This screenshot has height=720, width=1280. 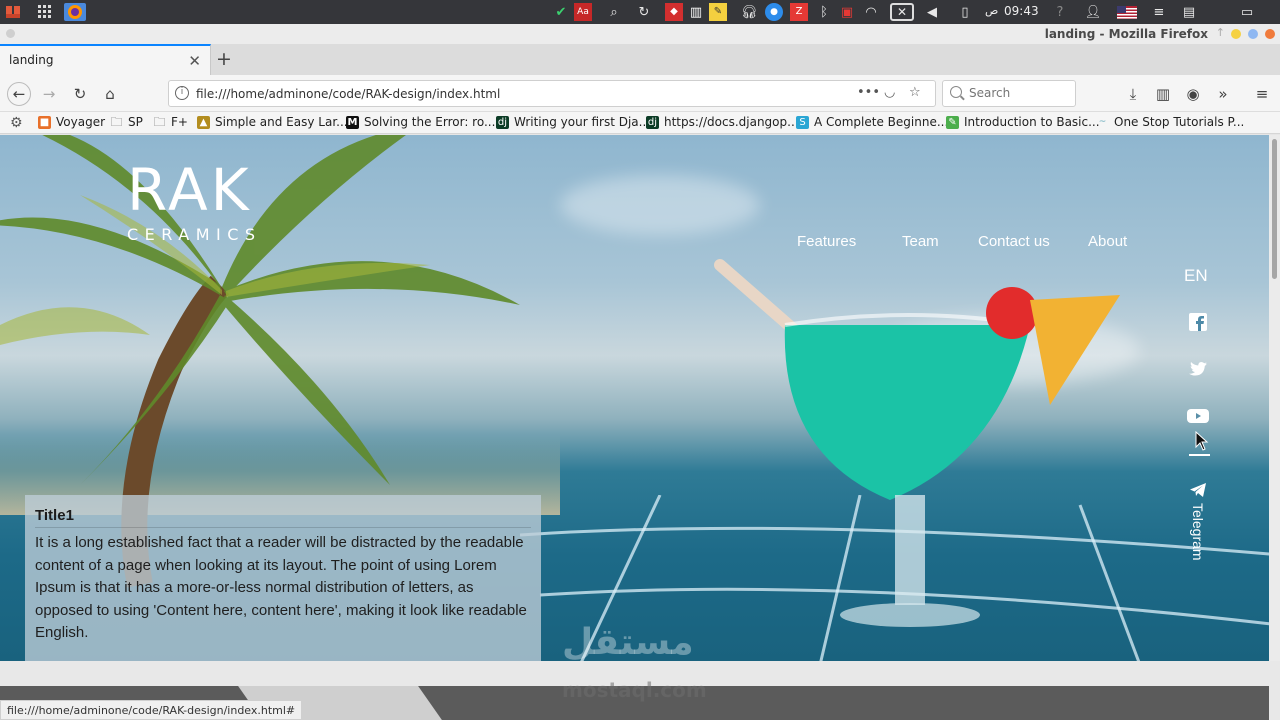 I want to click on battery-icon: ▯, so click(x=965, y=12).